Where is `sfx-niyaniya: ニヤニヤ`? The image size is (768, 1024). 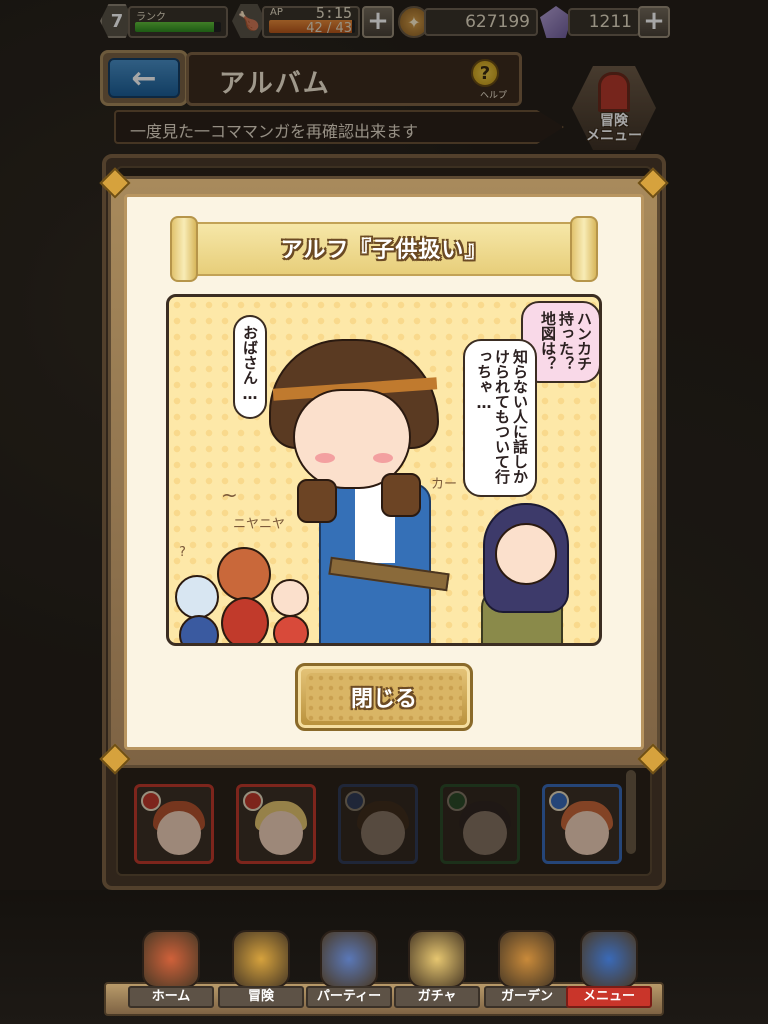
sfx-niyaniya: ニヤニヤ is located at coordinates (259, 524).